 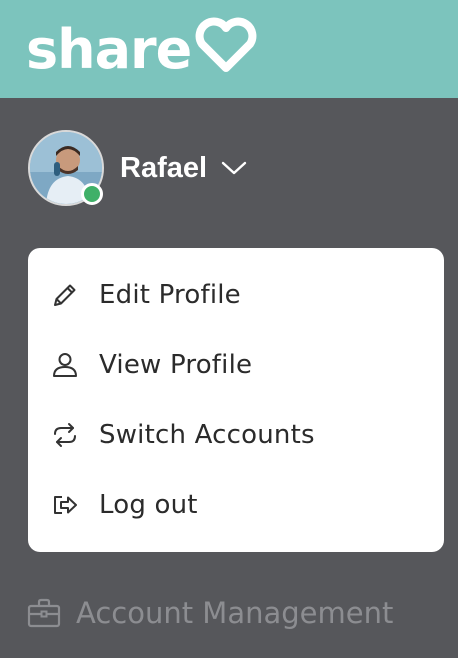 What do you see at coordinates (226, 47) in the screenshot?
I see `heart-icon` at bounding box center [226, 47].